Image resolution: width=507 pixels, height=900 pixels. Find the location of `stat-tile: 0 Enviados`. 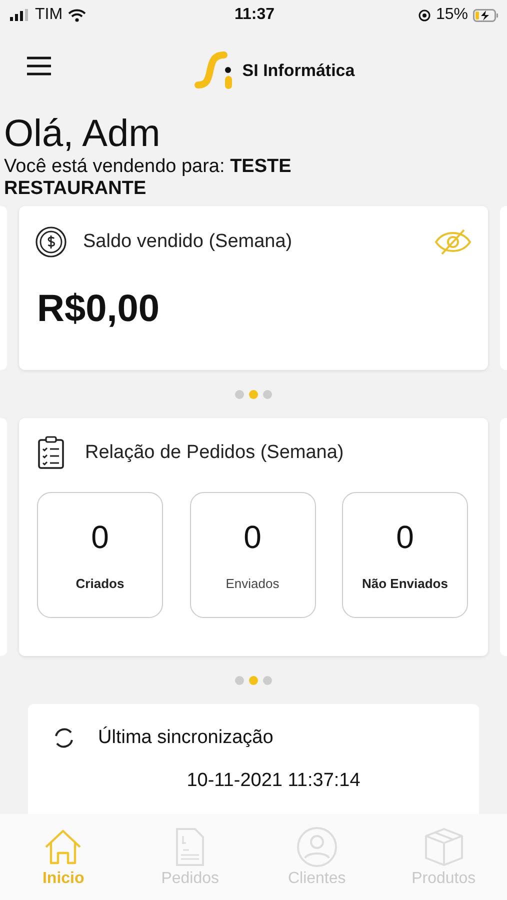

stat-tile: 0 Enviados is located at coordinates (253, 555).